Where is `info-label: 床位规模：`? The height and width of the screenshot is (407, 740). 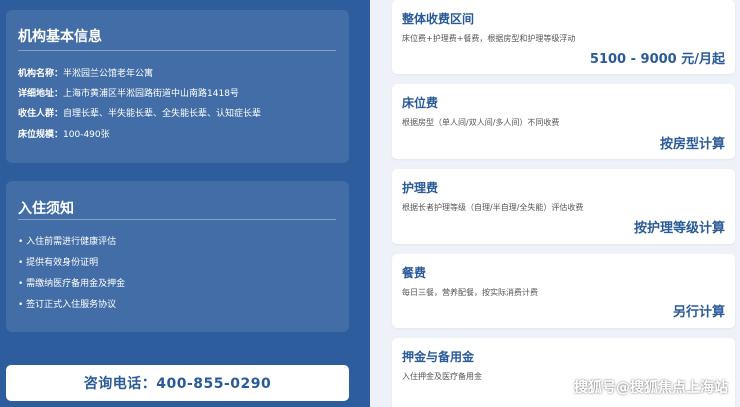 info-label: 床位规模： is located at coordinates (41, 135).